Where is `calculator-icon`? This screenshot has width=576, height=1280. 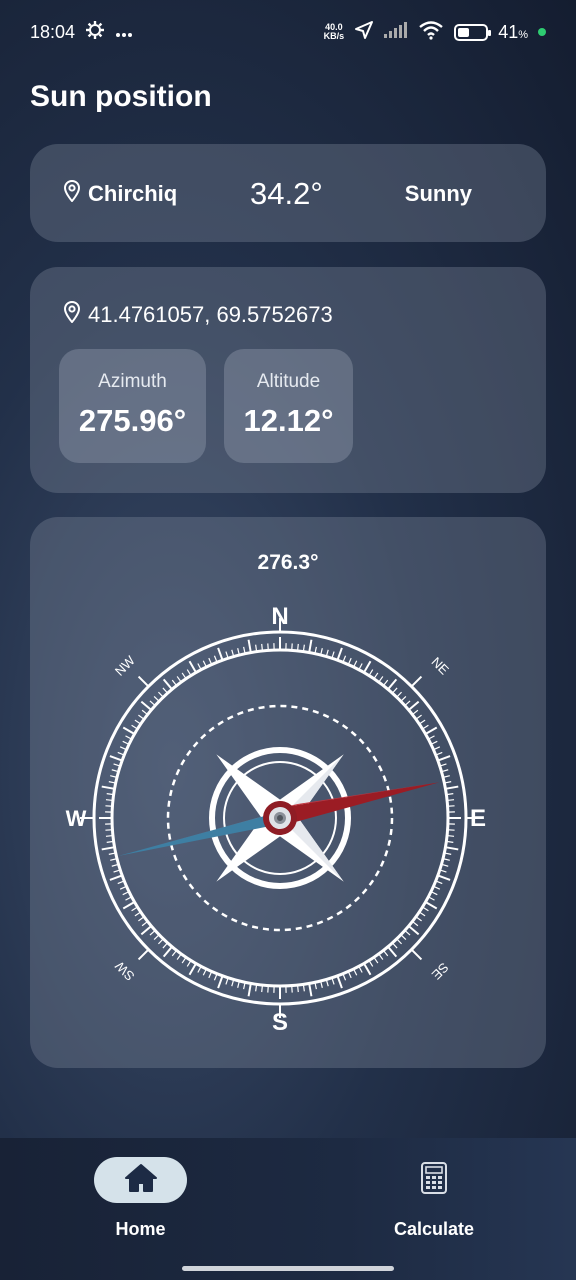 calculator-icon is located at coordinates (434, 1180).